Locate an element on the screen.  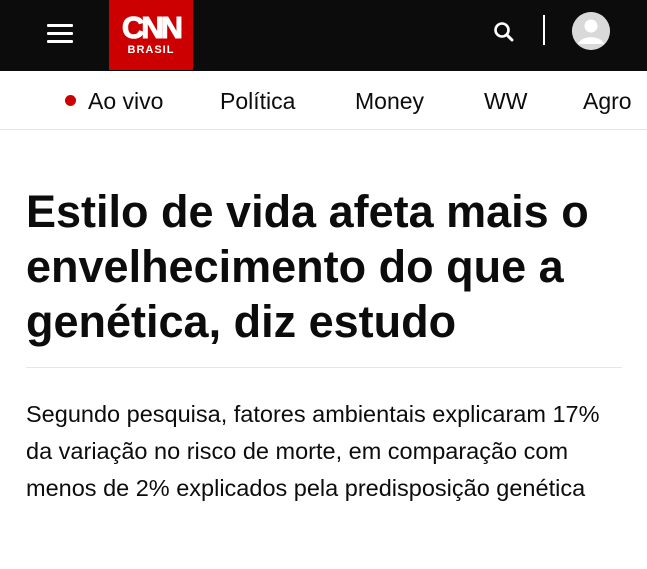
search-icon is located at coordinates (505, 33).